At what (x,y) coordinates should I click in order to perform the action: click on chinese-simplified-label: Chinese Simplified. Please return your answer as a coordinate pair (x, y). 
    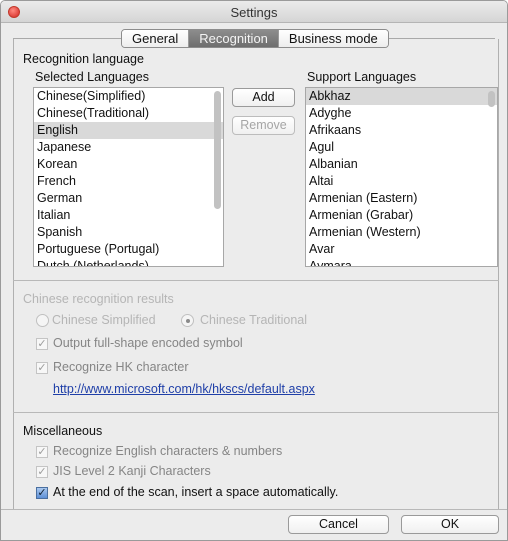
    Looking at the image, I should click on (104, 320).